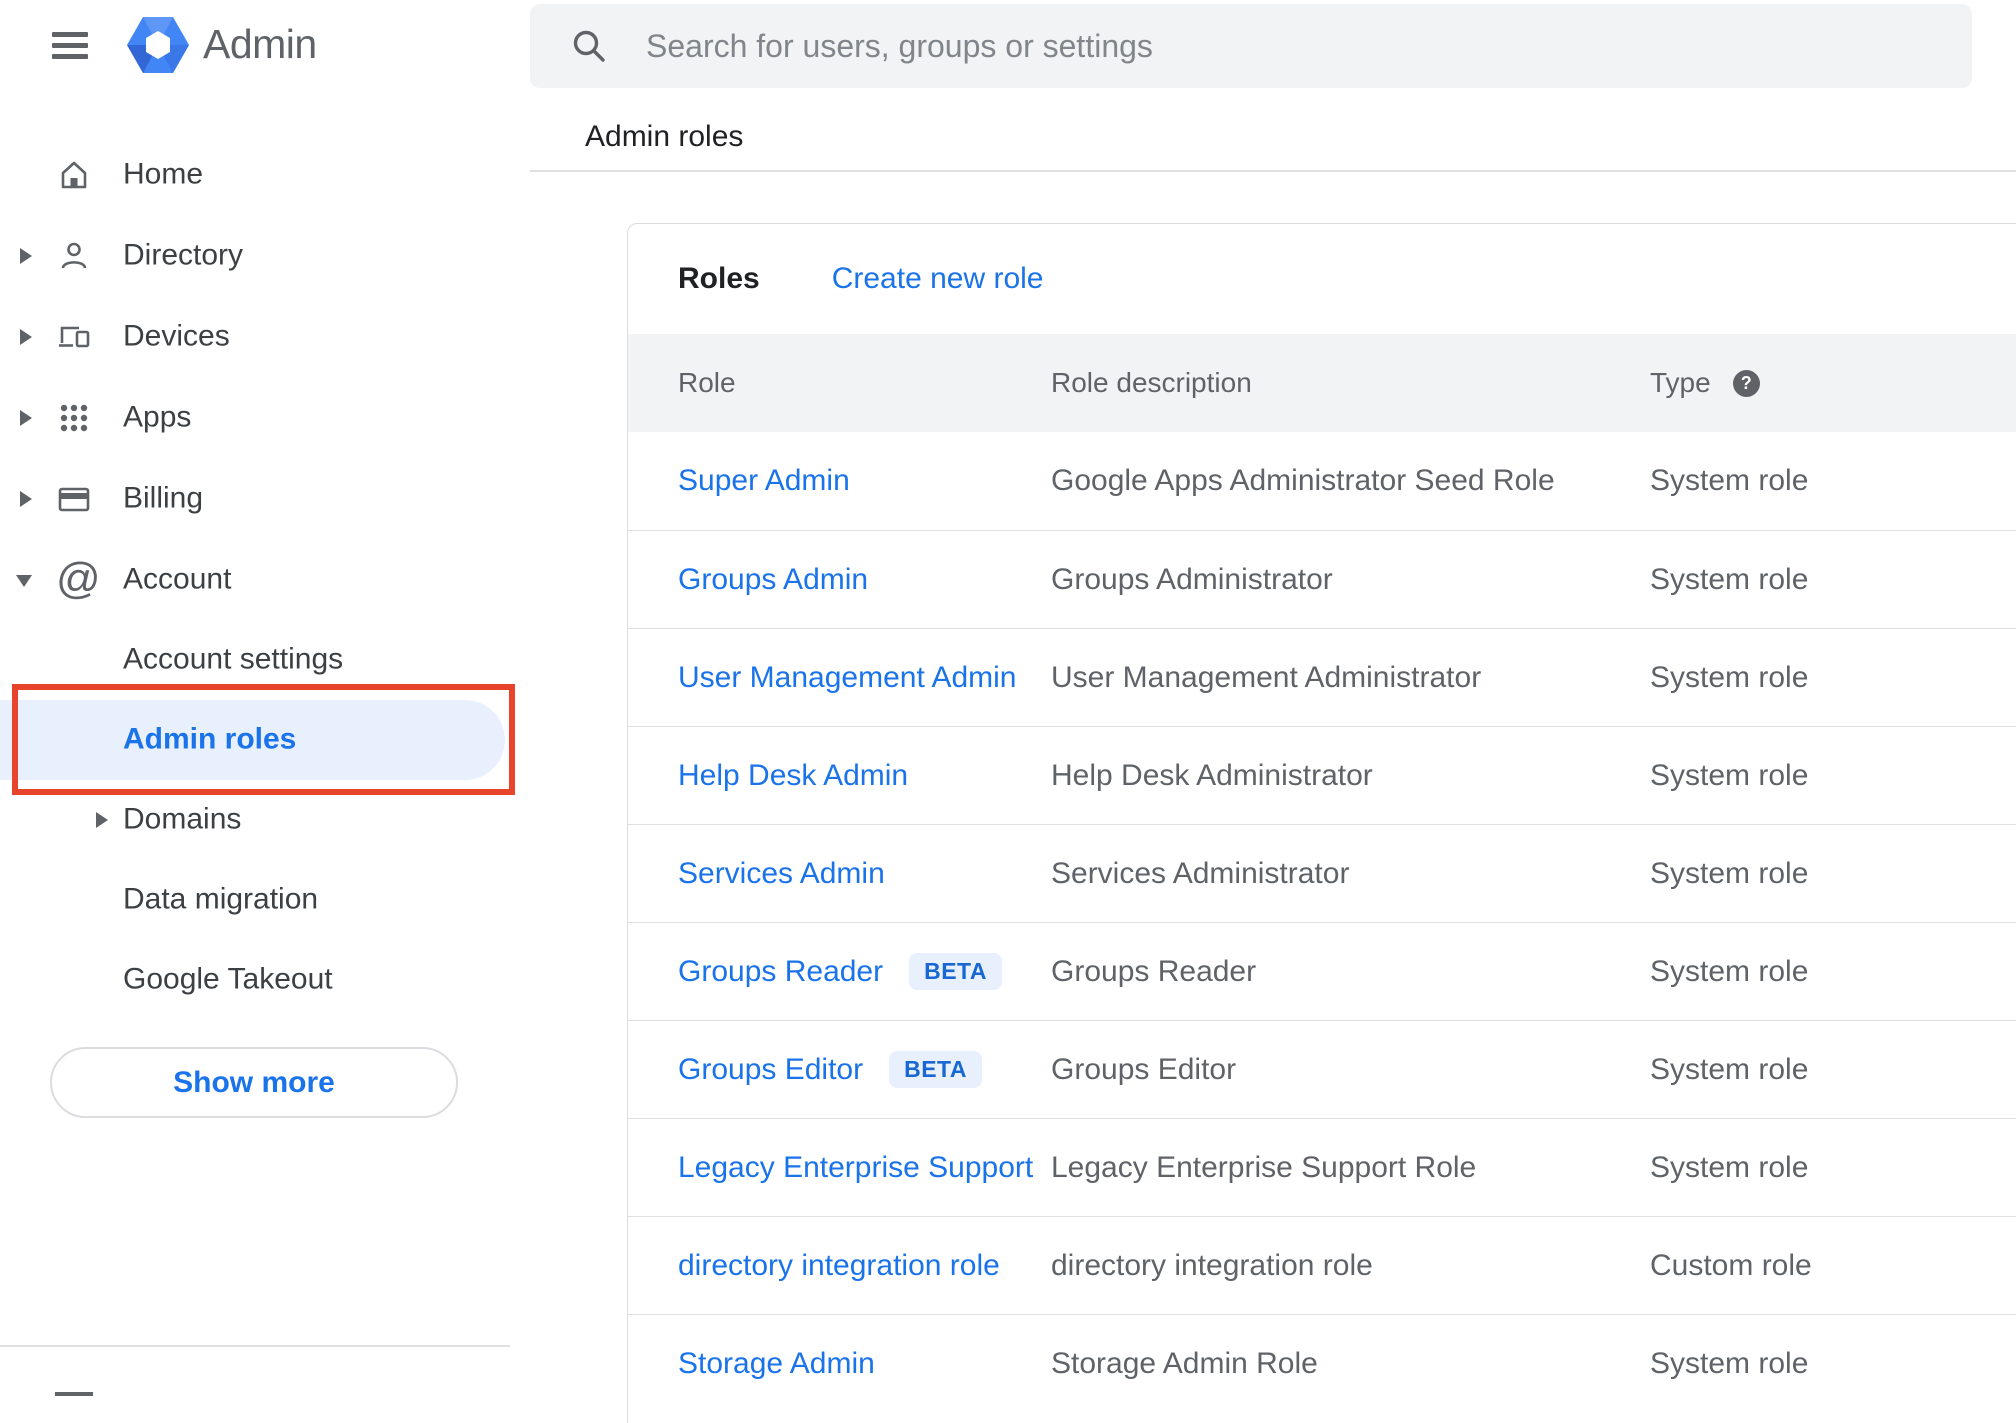 The height and width of the screenshot is (1423, 2016). I want to click on role-cell: Legacy Enterprise Support, so click(864, 1168).